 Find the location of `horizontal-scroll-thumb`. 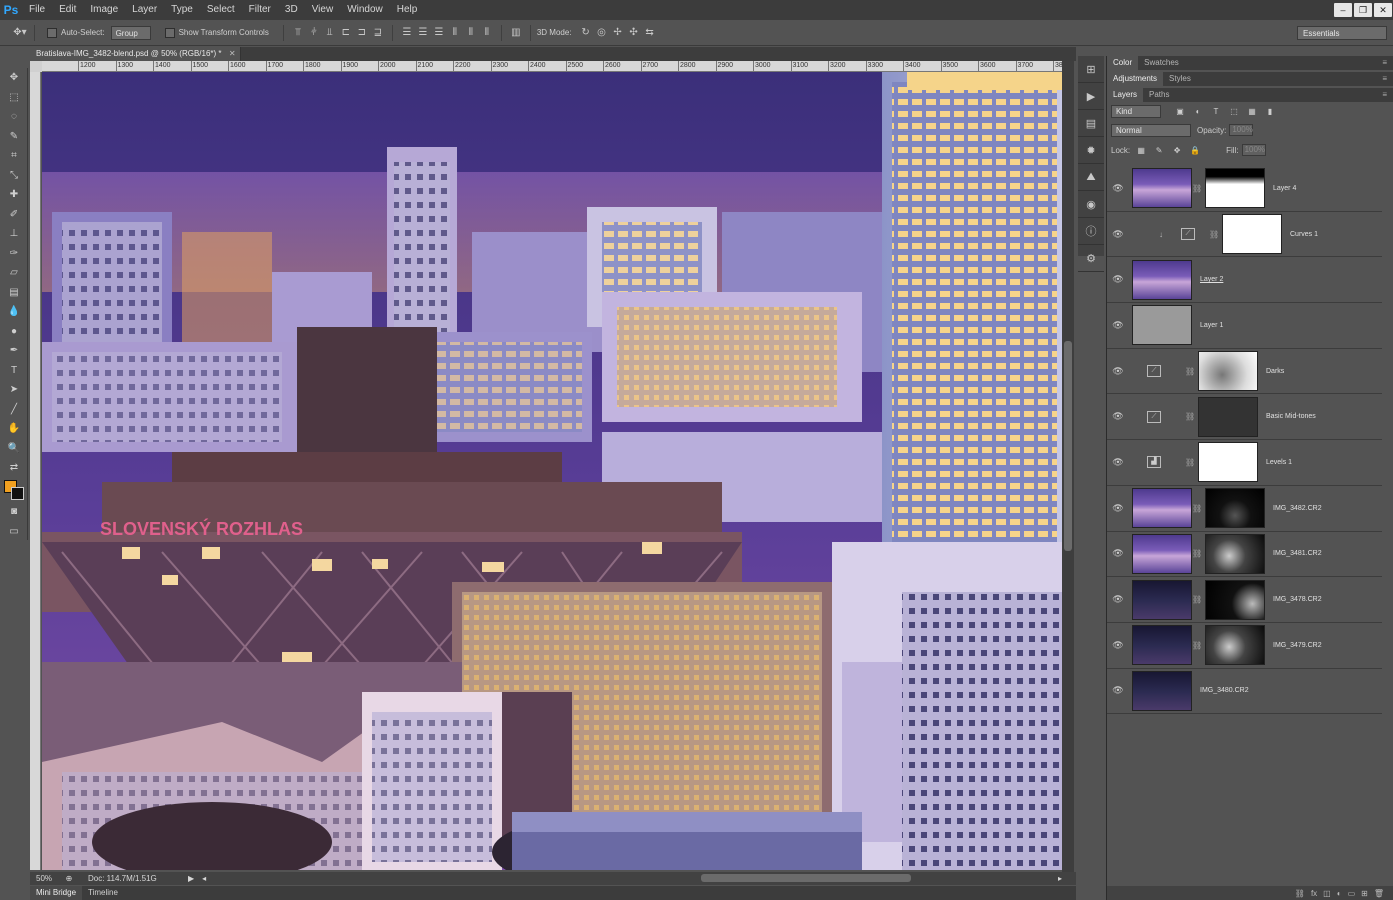

horizontal-scroll-thumb is located at coordinates (806, 878).